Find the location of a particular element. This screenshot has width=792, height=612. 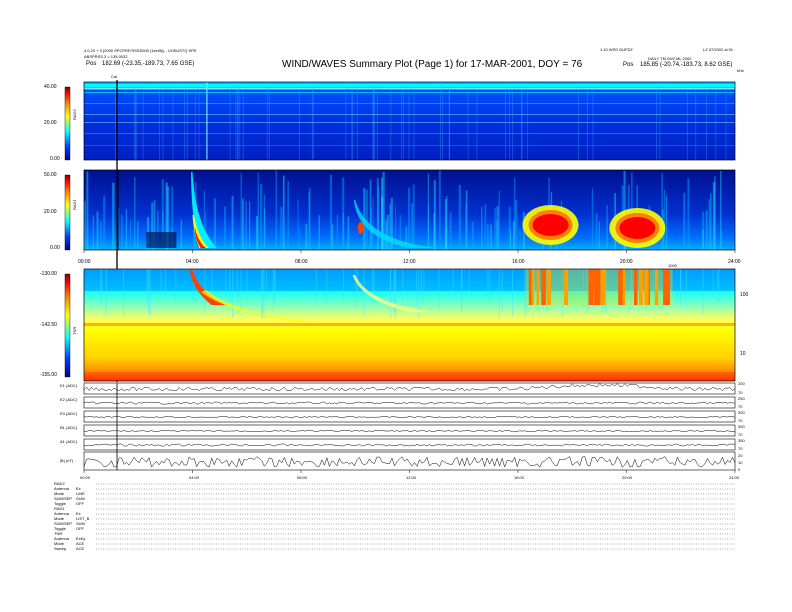

rad1-emission is located at coordinates (637, 228).